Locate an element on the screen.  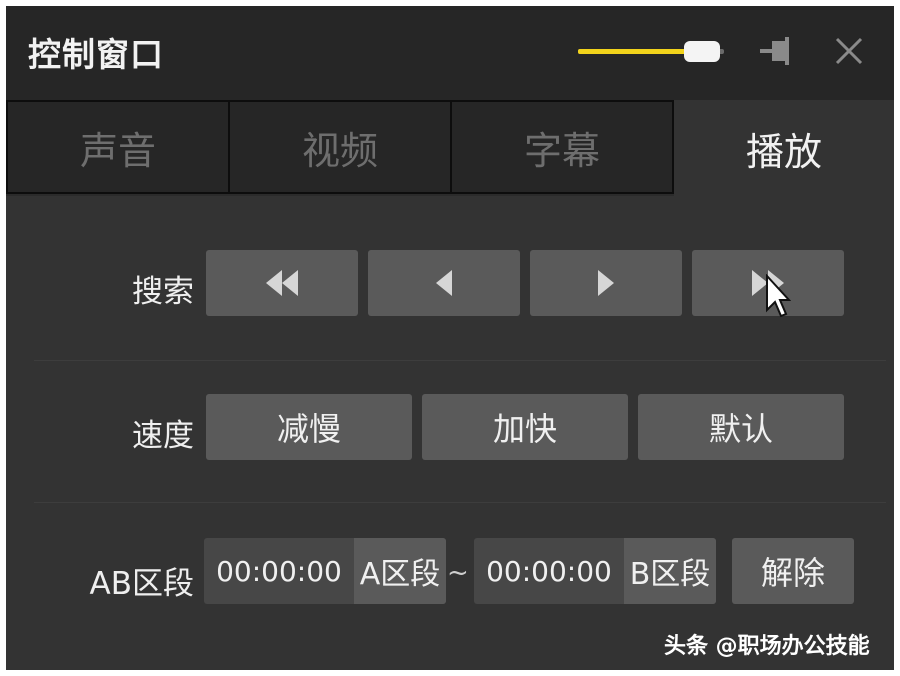
fast-rewind-button is located at coordinates (282, 283).